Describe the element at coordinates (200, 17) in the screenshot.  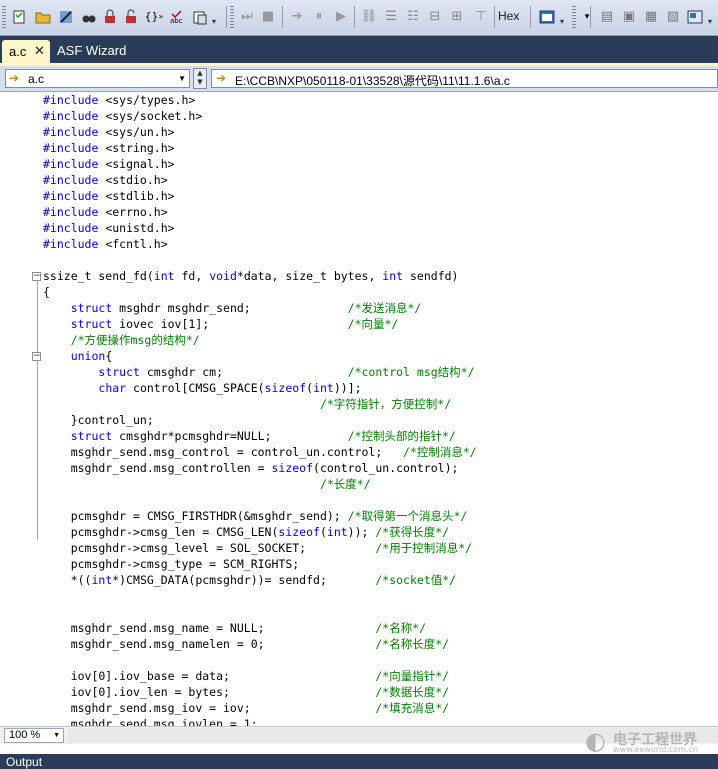
I see `paste-icon` at that location.